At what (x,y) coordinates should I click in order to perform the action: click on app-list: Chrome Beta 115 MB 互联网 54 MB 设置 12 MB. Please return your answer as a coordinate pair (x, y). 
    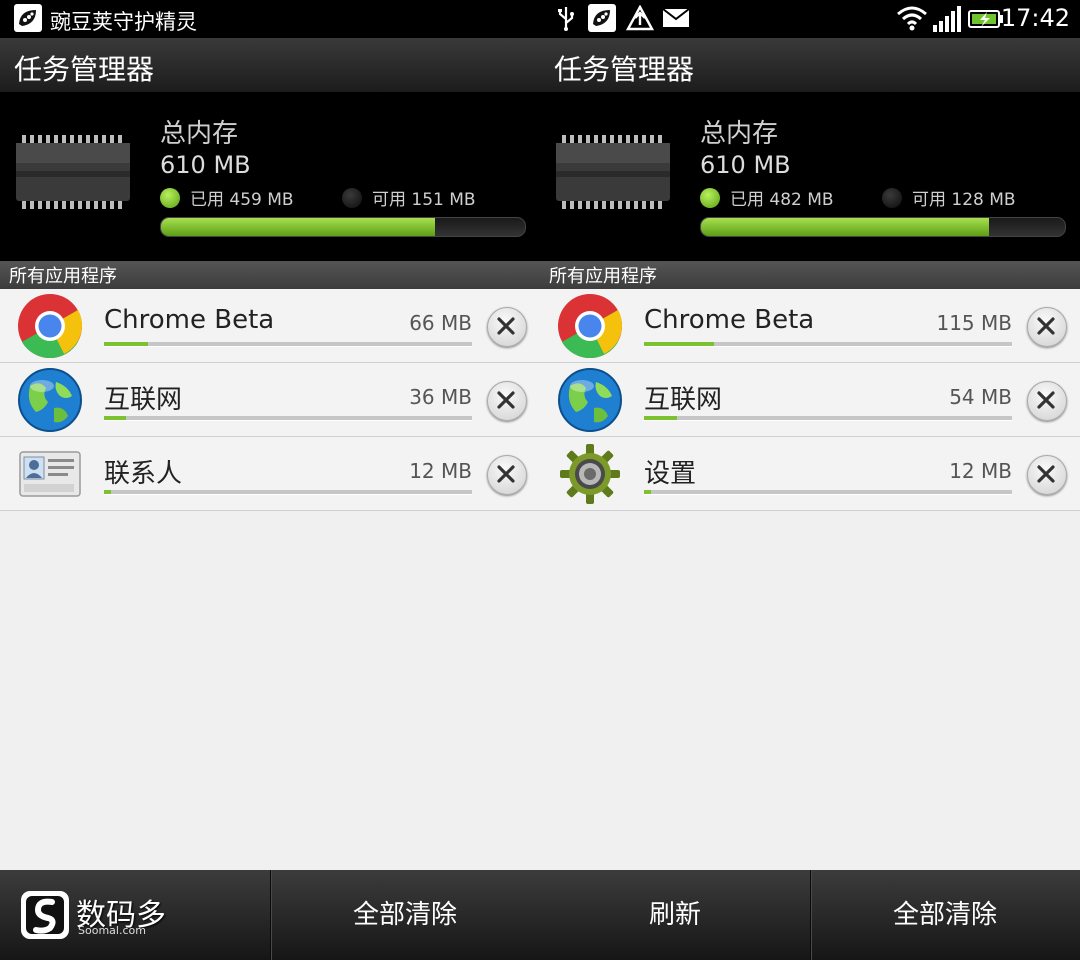
    Looking at the image, I should click on (810, 400).